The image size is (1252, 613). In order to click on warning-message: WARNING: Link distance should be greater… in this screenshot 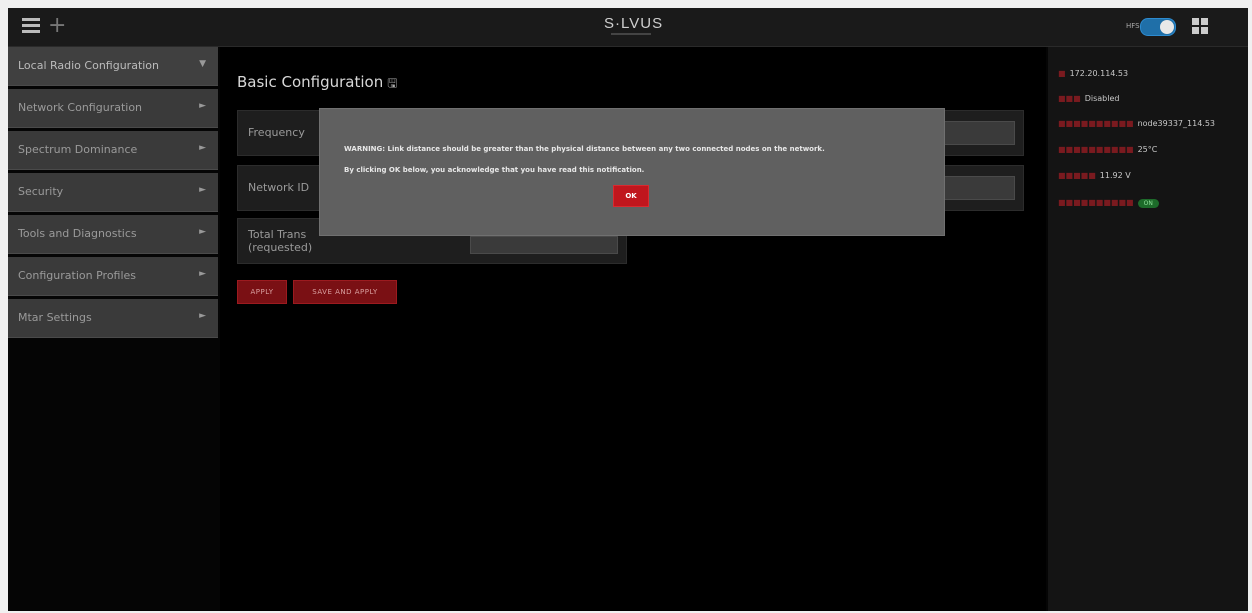, I will do `click(584, 149)`.